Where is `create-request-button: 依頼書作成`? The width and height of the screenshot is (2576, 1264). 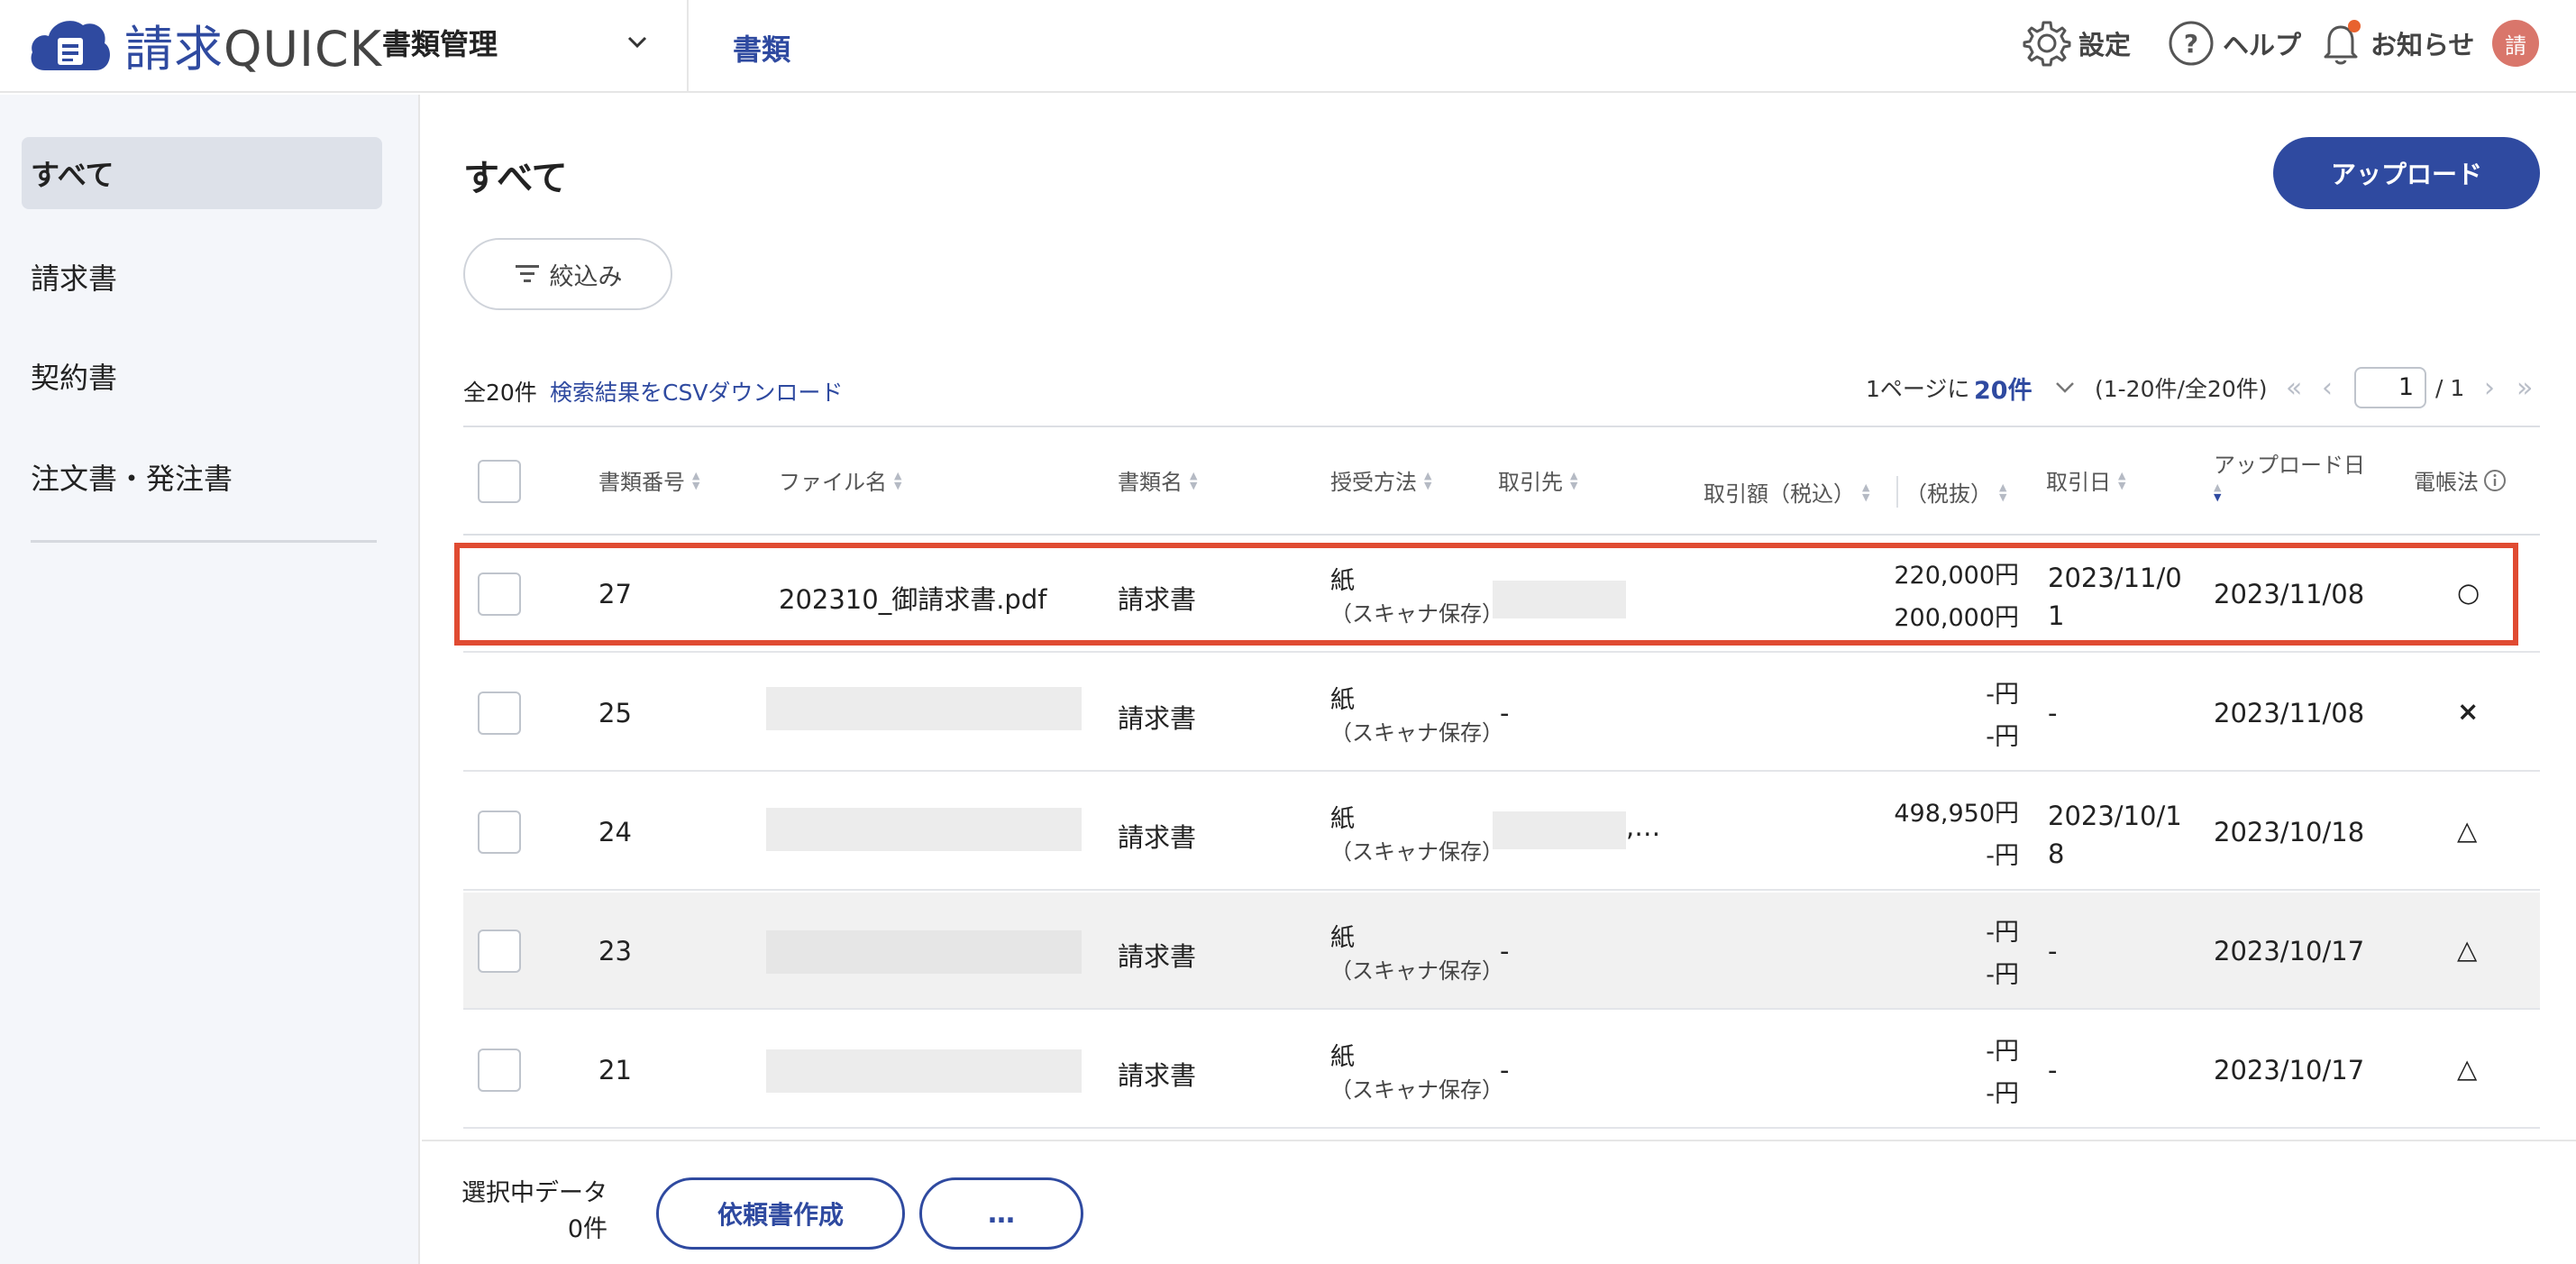 create-request-button: 依頼書作成 is located at coordinates (780, 1213).